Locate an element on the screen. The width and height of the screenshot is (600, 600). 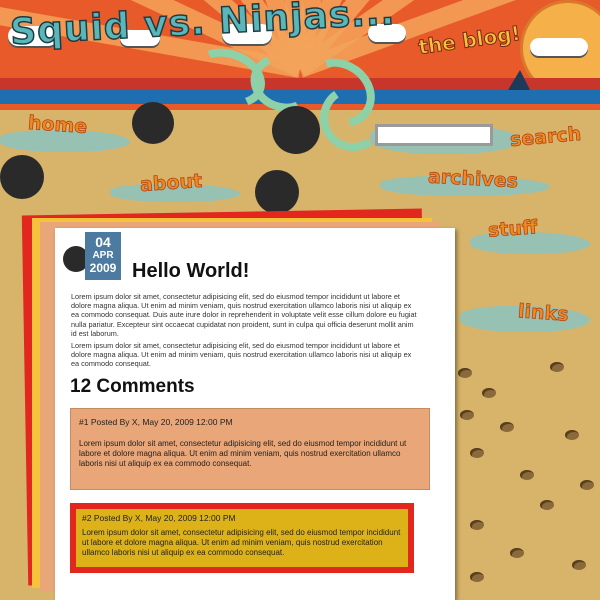
date-month: APR is located at coordinates (103, 255).